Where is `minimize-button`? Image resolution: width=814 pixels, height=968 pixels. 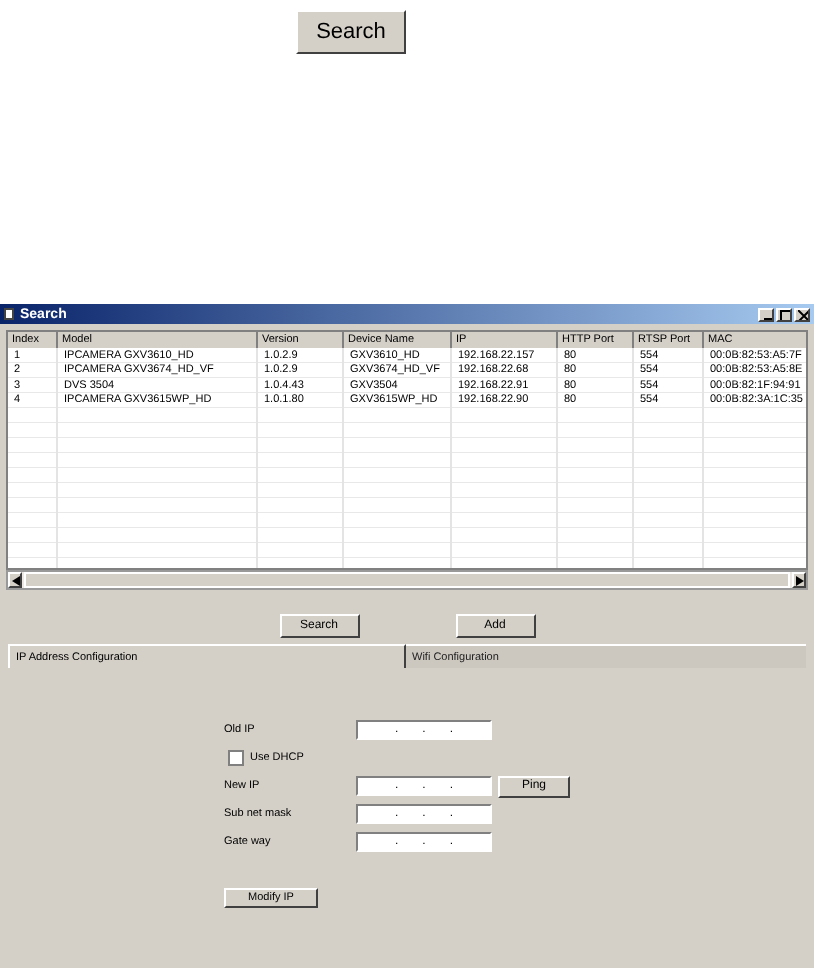
minimize-button is located at coordinates (766, 314).